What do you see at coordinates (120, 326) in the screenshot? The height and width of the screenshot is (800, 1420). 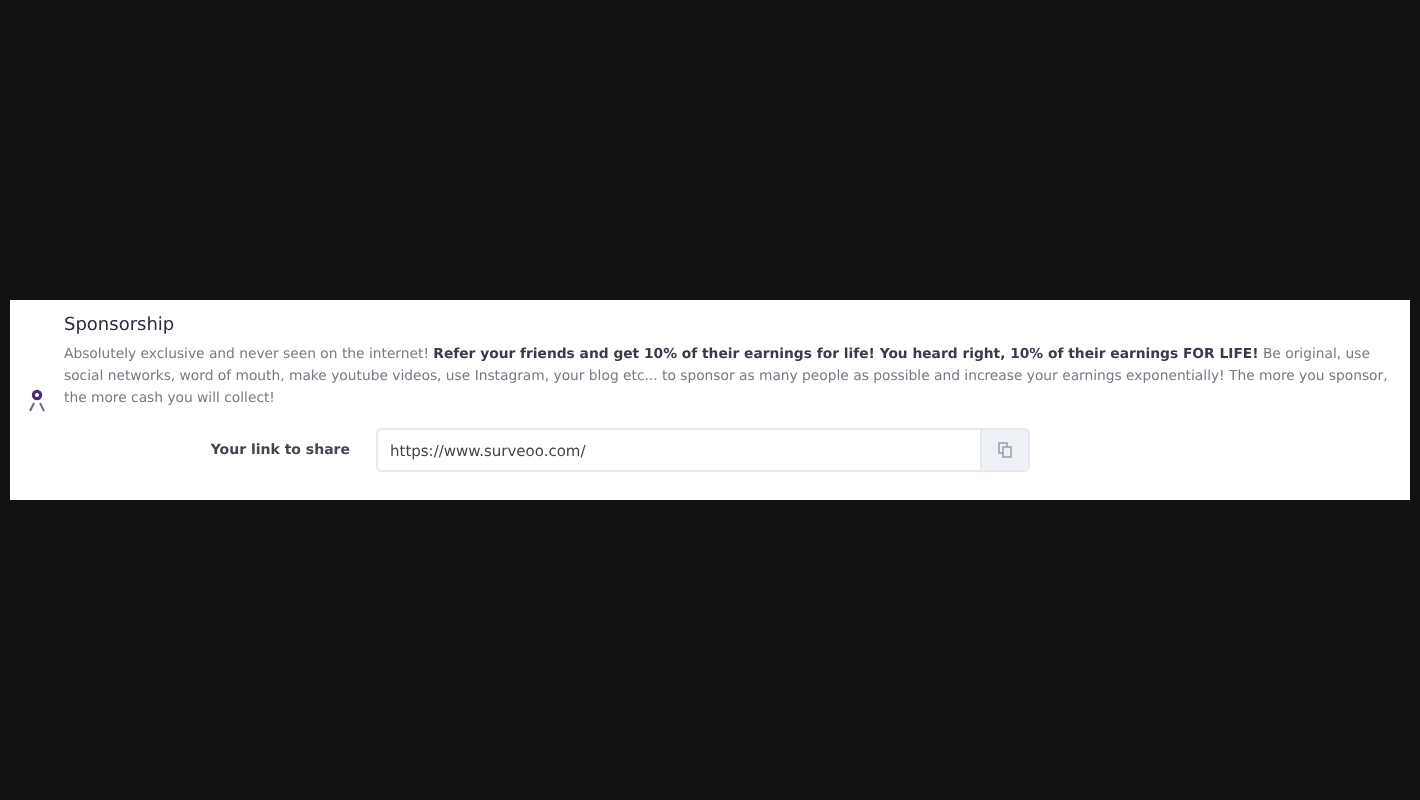 I see `section-title: Sponsorship` at bounding box center [120, 326].